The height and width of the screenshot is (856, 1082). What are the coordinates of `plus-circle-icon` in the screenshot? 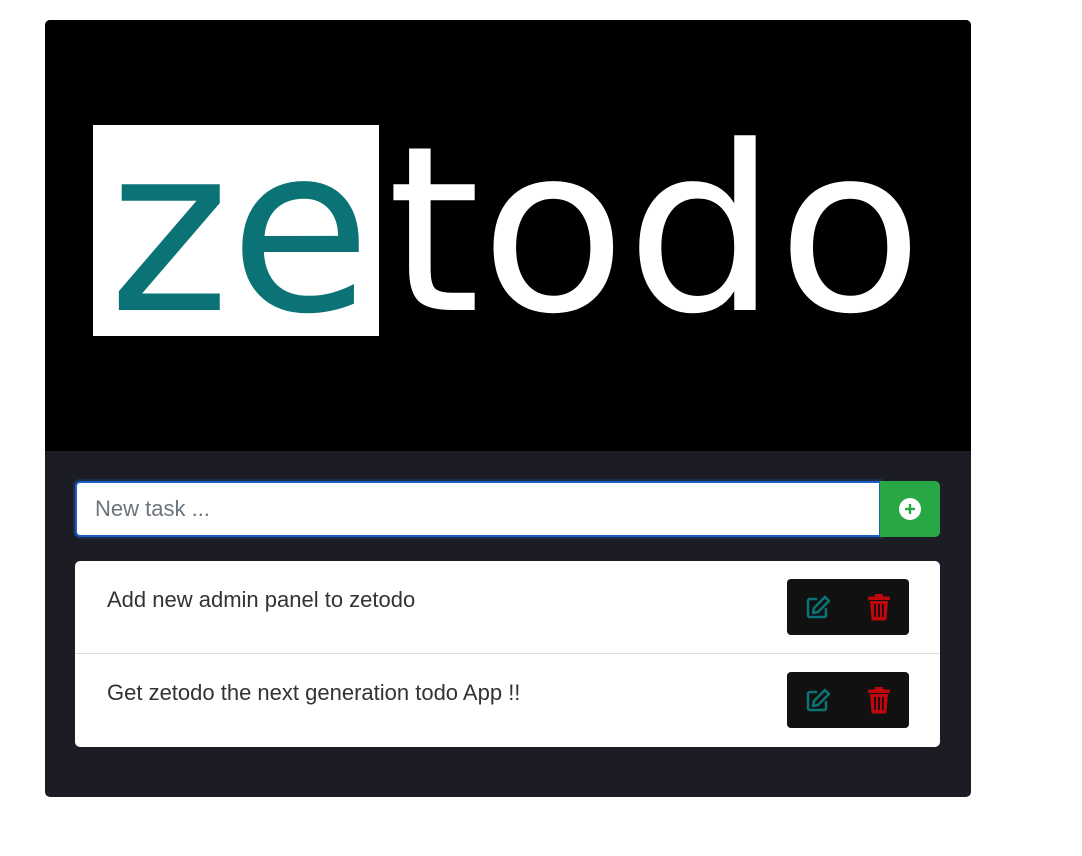 It's located at (910, 509).